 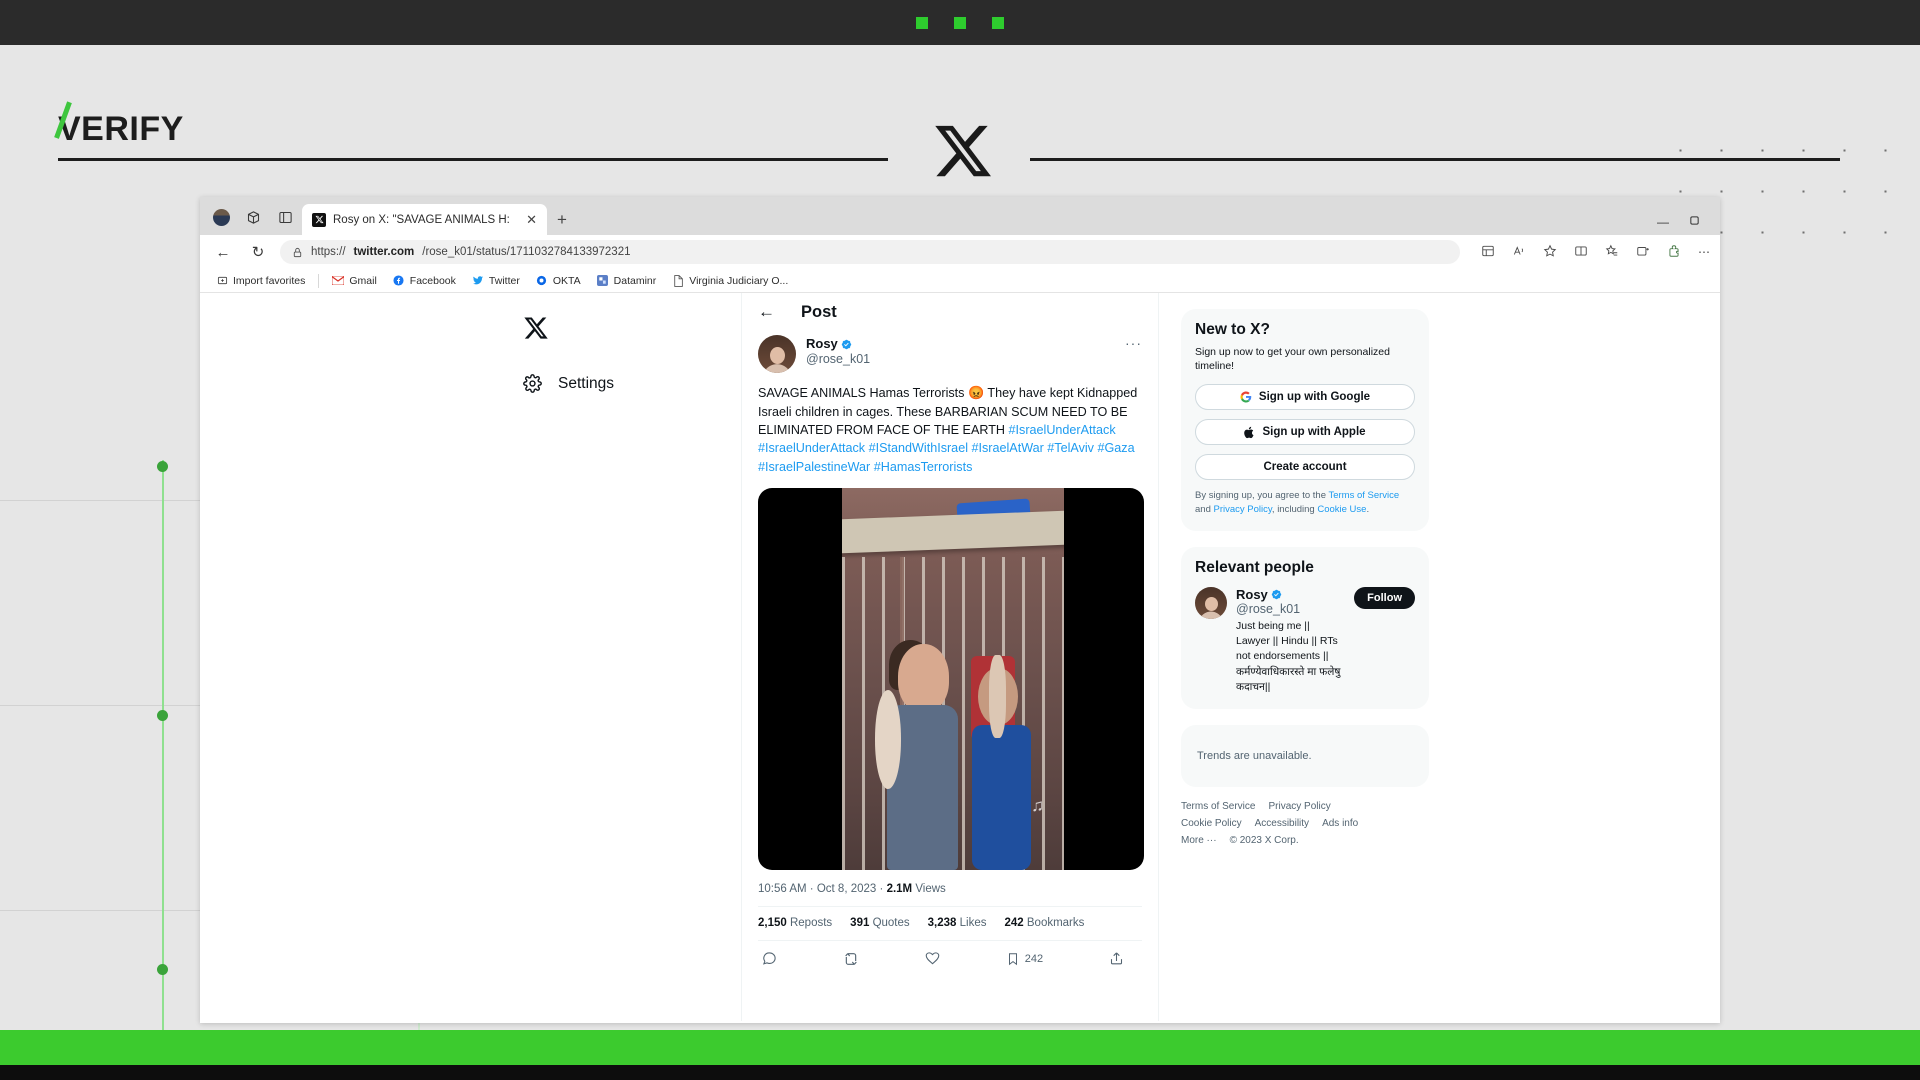 I want to click on read-aloud-icon, so click(x=1519, y=252).